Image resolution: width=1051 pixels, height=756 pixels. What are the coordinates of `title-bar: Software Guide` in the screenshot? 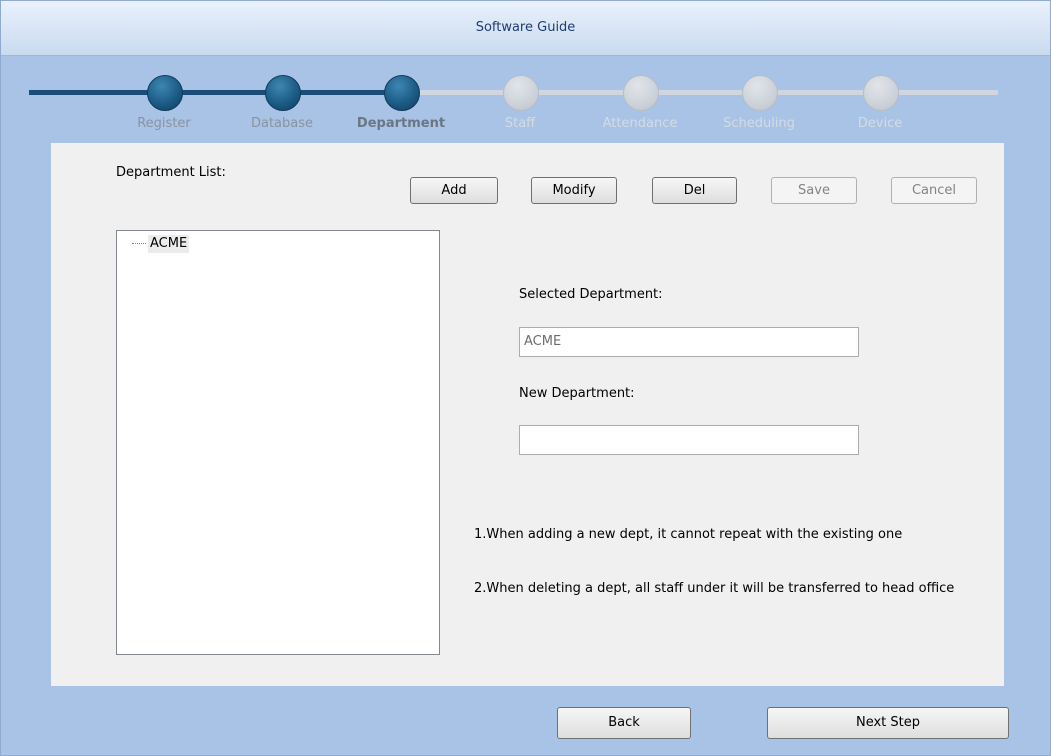 It's located at (525, 28).